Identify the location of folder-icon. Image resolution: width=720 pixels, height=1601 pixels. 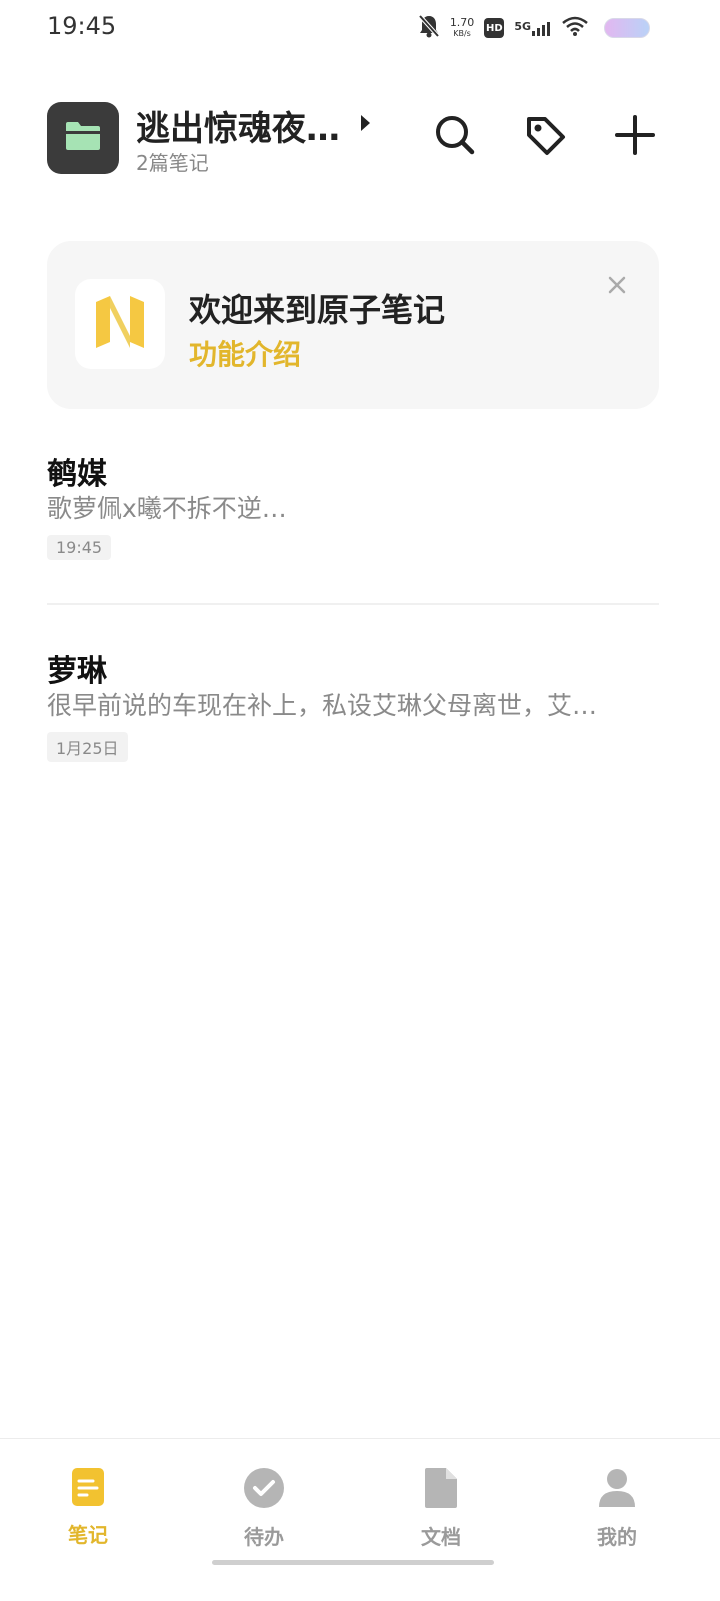
(83, 138).